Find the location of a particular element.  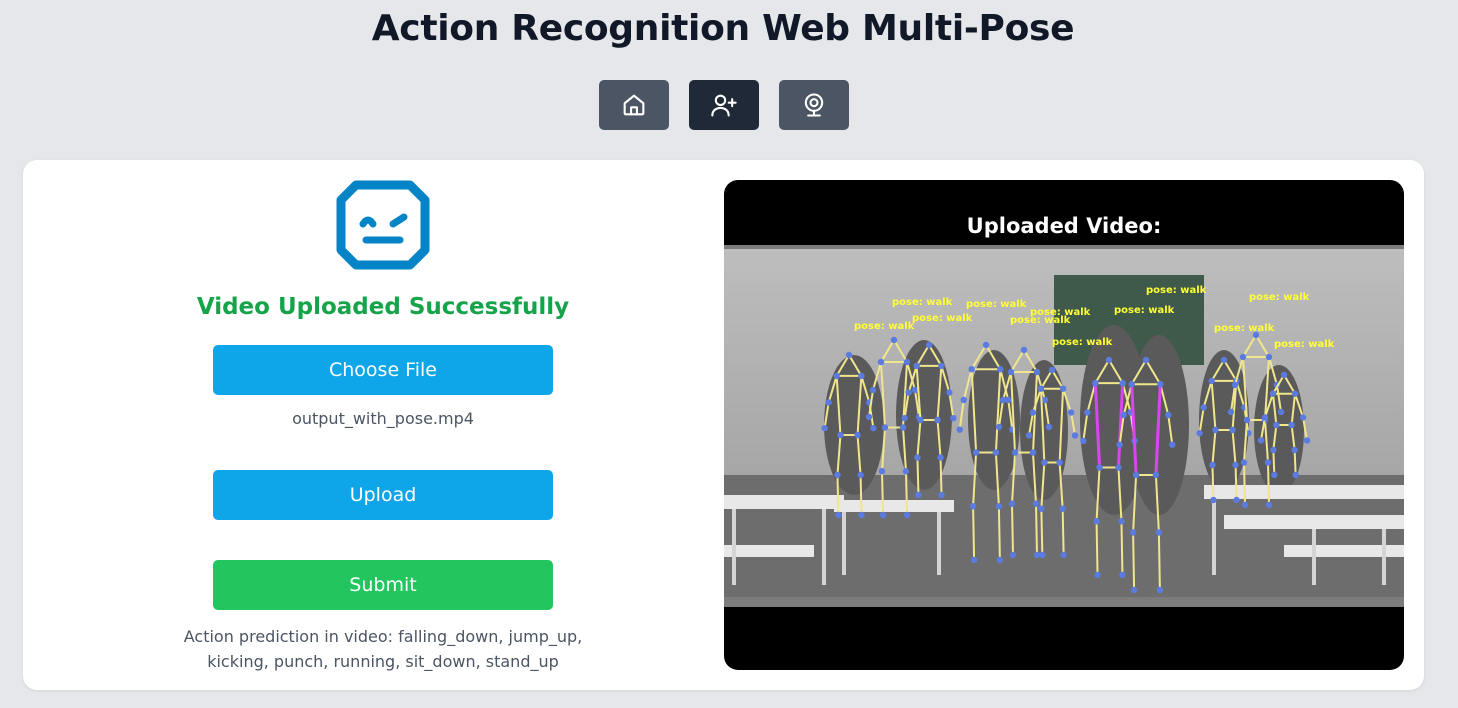

submit-button: Submit is located at coordinates (383, 585).